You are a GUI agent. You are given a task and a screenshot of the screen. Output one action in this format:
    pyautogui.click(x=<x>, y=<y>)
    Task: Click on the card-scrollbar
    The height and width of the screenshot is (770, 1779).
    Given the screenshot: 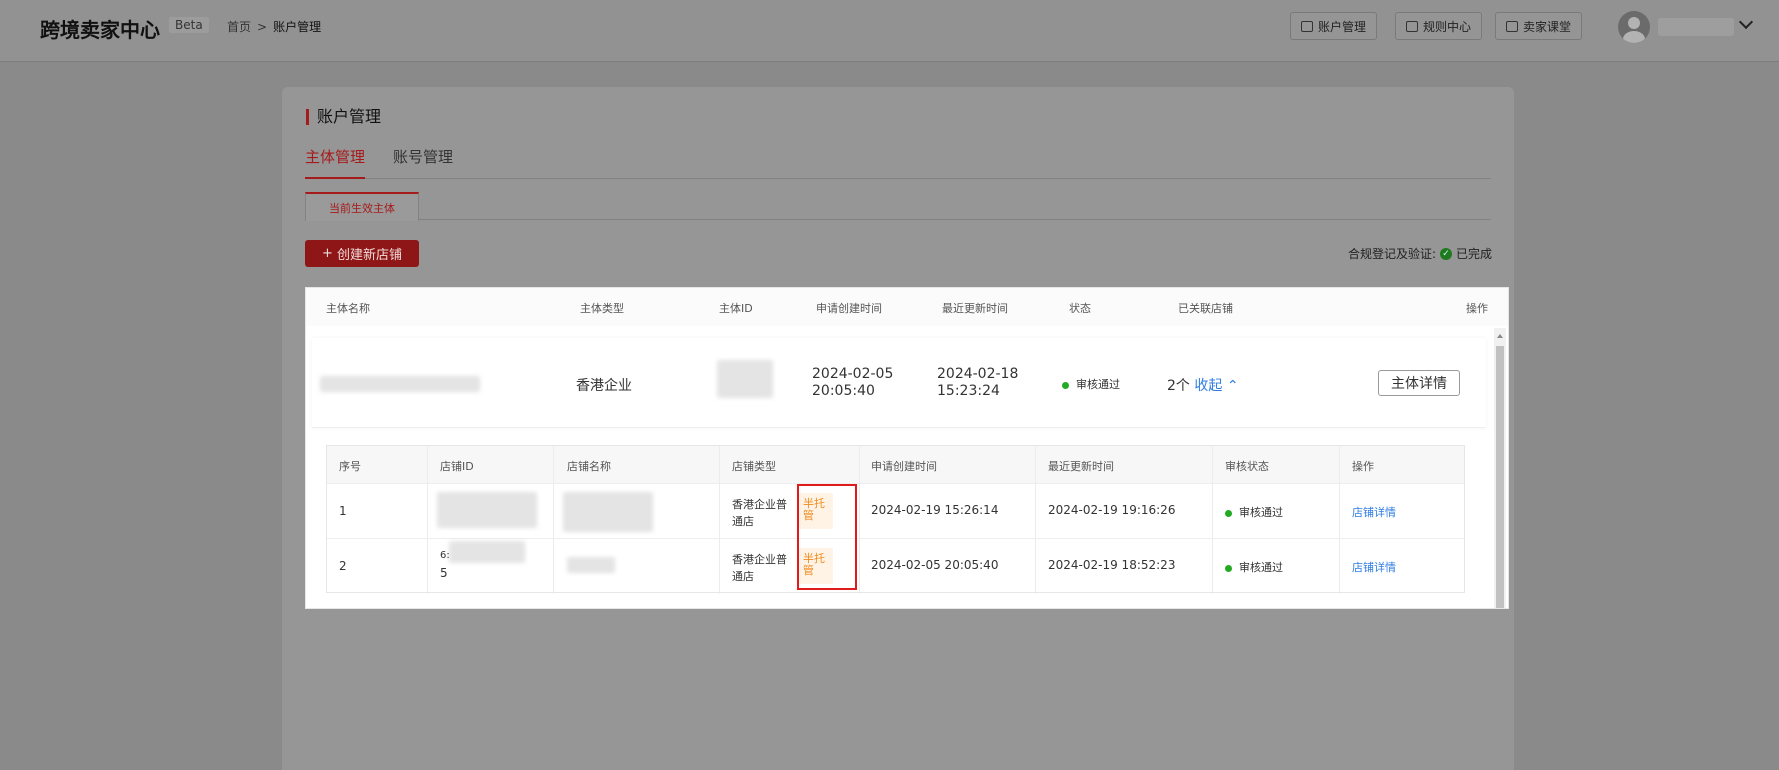 What is the action you would take?
    pyautogui.click(x=1500, y=468)
    